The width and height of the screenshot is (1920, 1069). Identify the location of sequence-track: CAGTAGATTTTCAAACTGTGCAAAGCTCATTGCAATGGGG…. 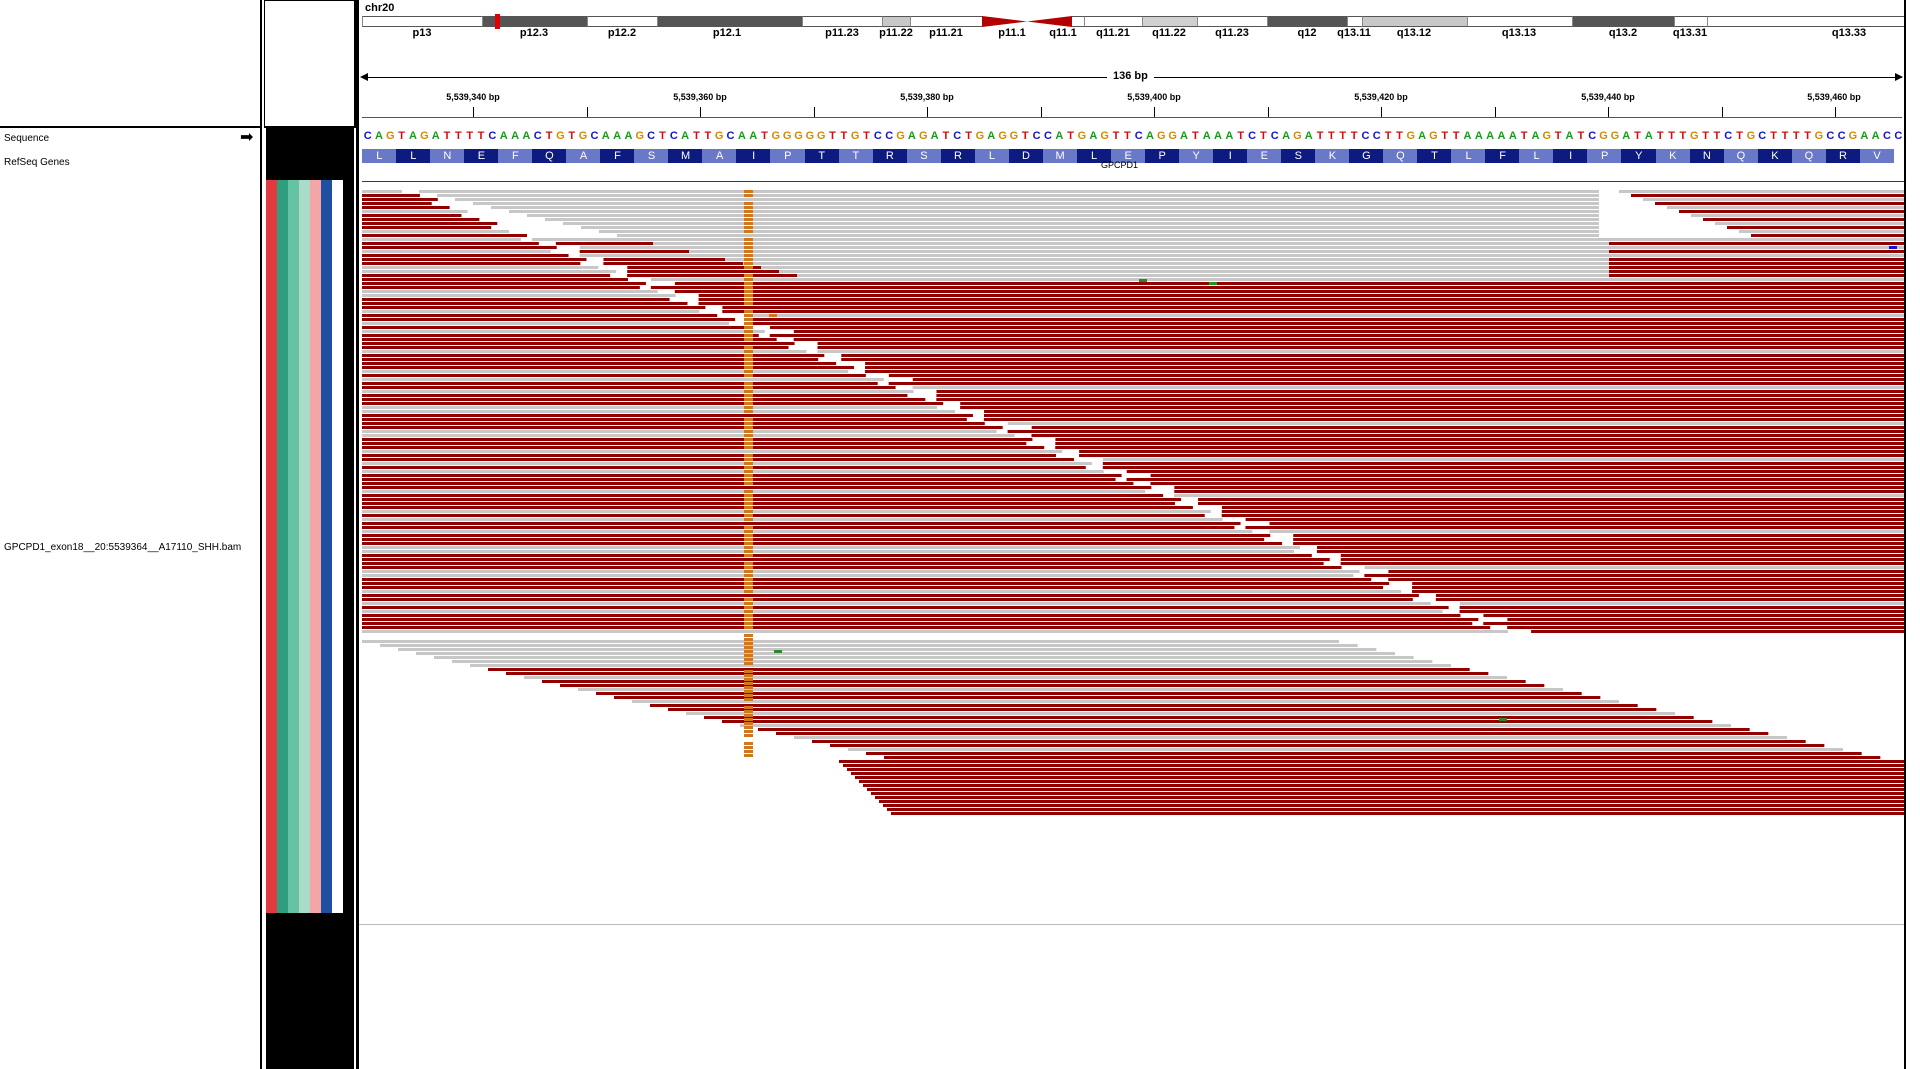
(1131, 139).